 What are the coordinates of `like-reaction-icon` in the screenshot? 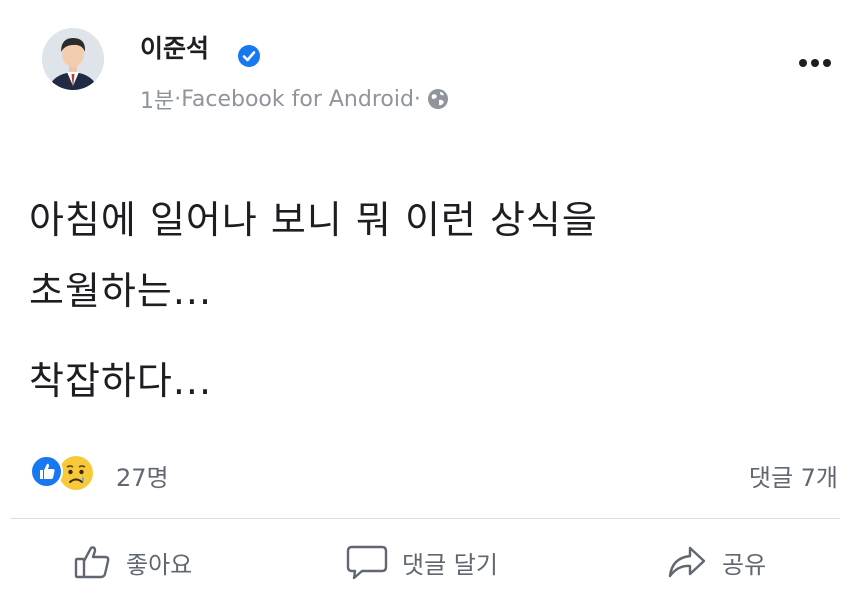 It's located at (46, 471).